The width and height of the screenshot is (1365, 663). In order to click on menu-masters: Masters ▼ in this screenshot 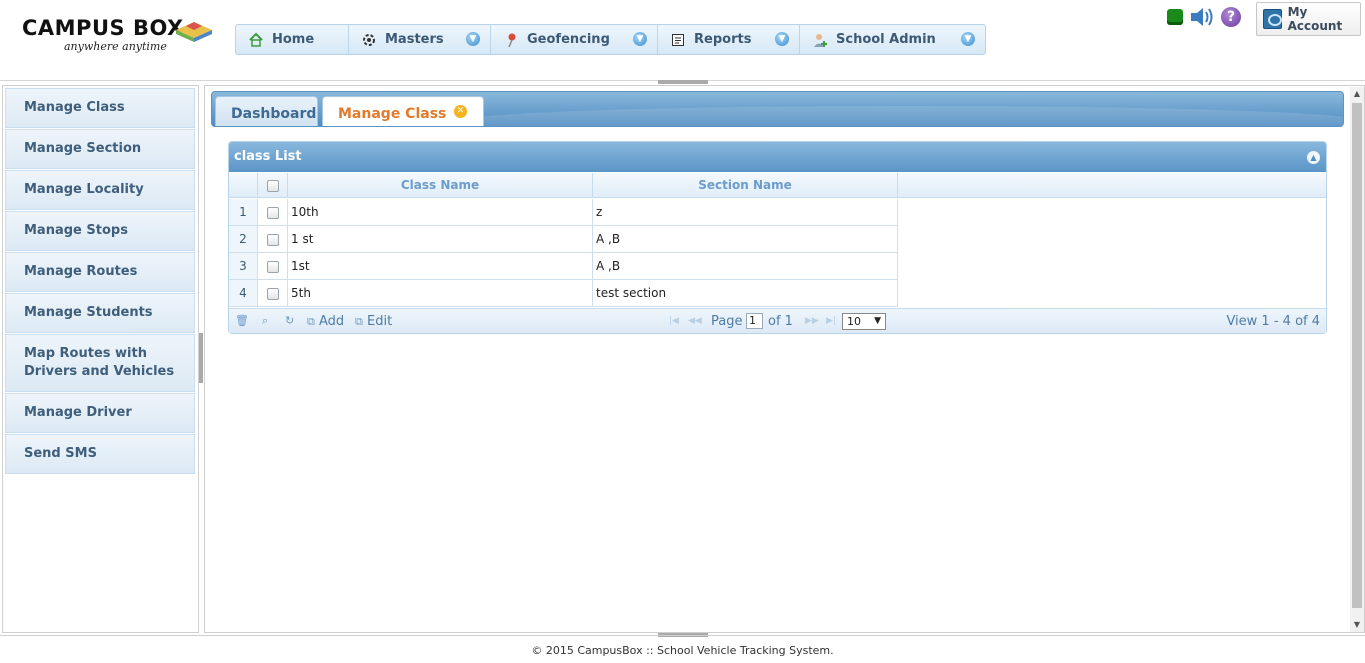, I will do `click(420, 39)`.